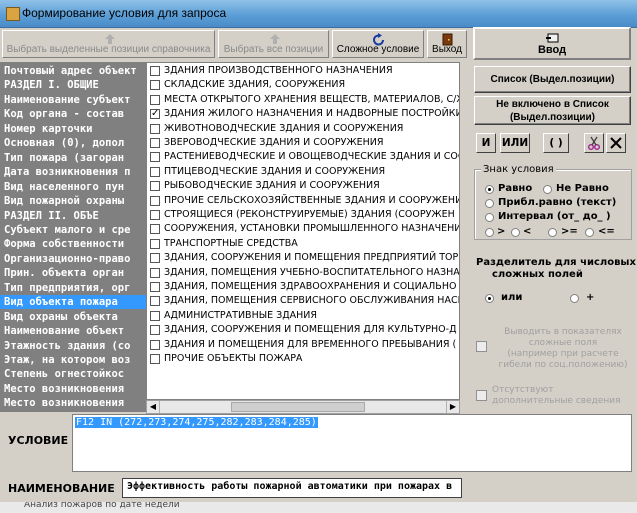  Describe the element at coordinates (64, 273) in the screenshot. I see `field-list-item: Прин. объекта орган` at that location.